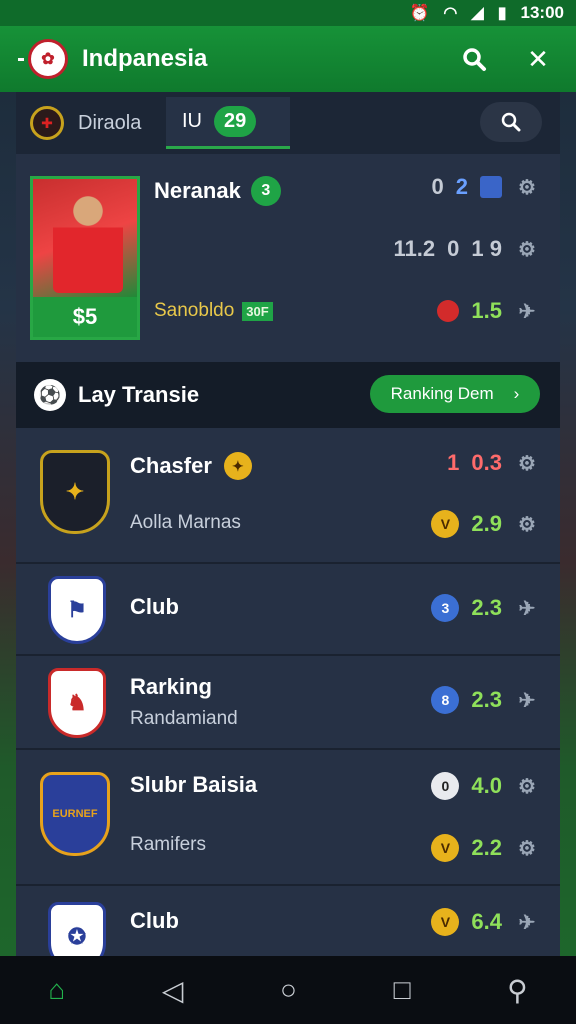 The width and height of the screenshot is (576, 1024). Describe the element at coordinates (486, 462) in the screenshot. I see `stat-value: 0.3` at that location.